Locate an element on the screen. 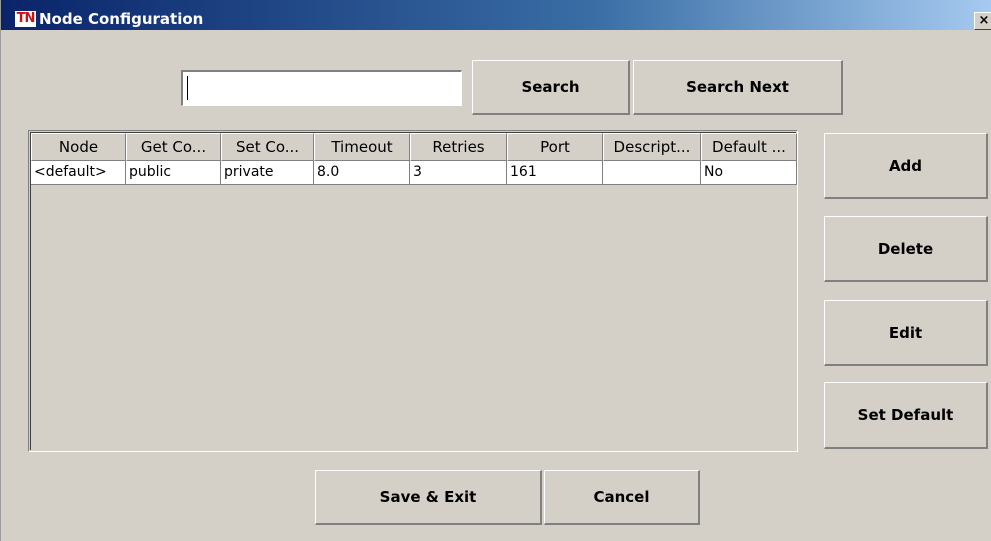 The height and width of the screenshot is (541, 991). close-icon: × is located at coordinates (984, 20).